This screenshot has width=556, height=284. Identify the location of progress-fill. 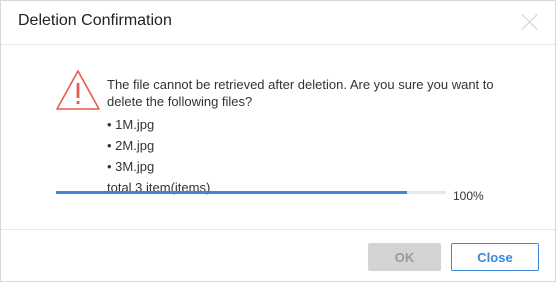
(231, 192).